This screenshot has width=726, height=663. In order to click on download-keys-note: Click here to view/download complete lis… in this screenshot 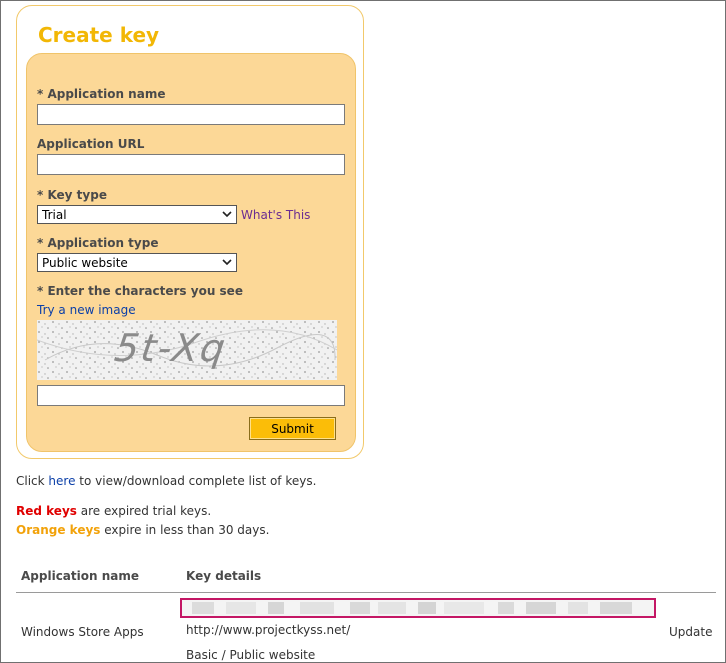, I will do `click(166, 481)`.